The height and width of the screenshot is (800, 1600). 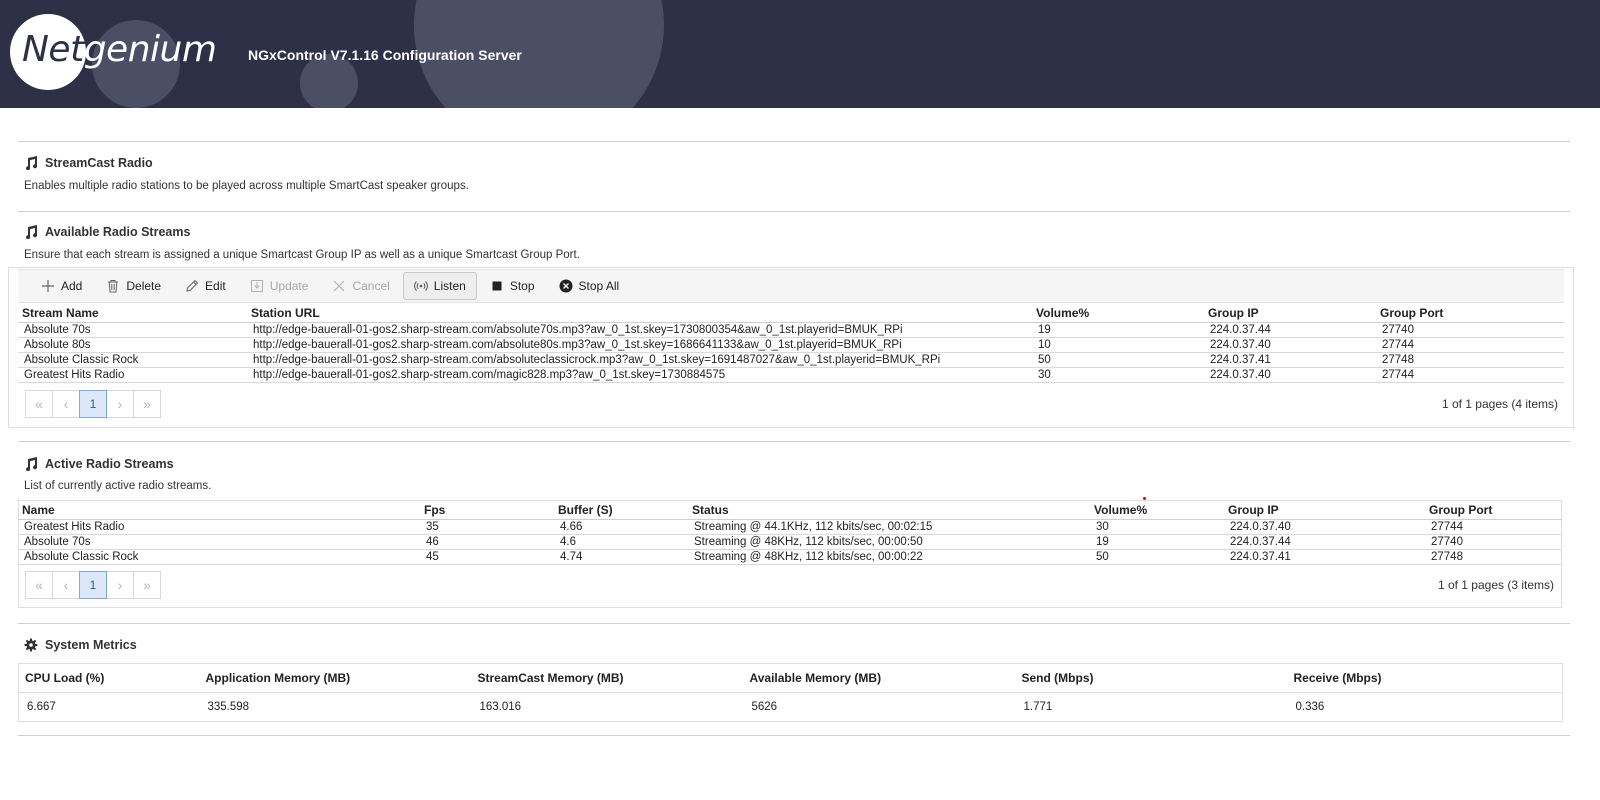 I want to click on stop-button: Stop, so click(x=512, y=286).